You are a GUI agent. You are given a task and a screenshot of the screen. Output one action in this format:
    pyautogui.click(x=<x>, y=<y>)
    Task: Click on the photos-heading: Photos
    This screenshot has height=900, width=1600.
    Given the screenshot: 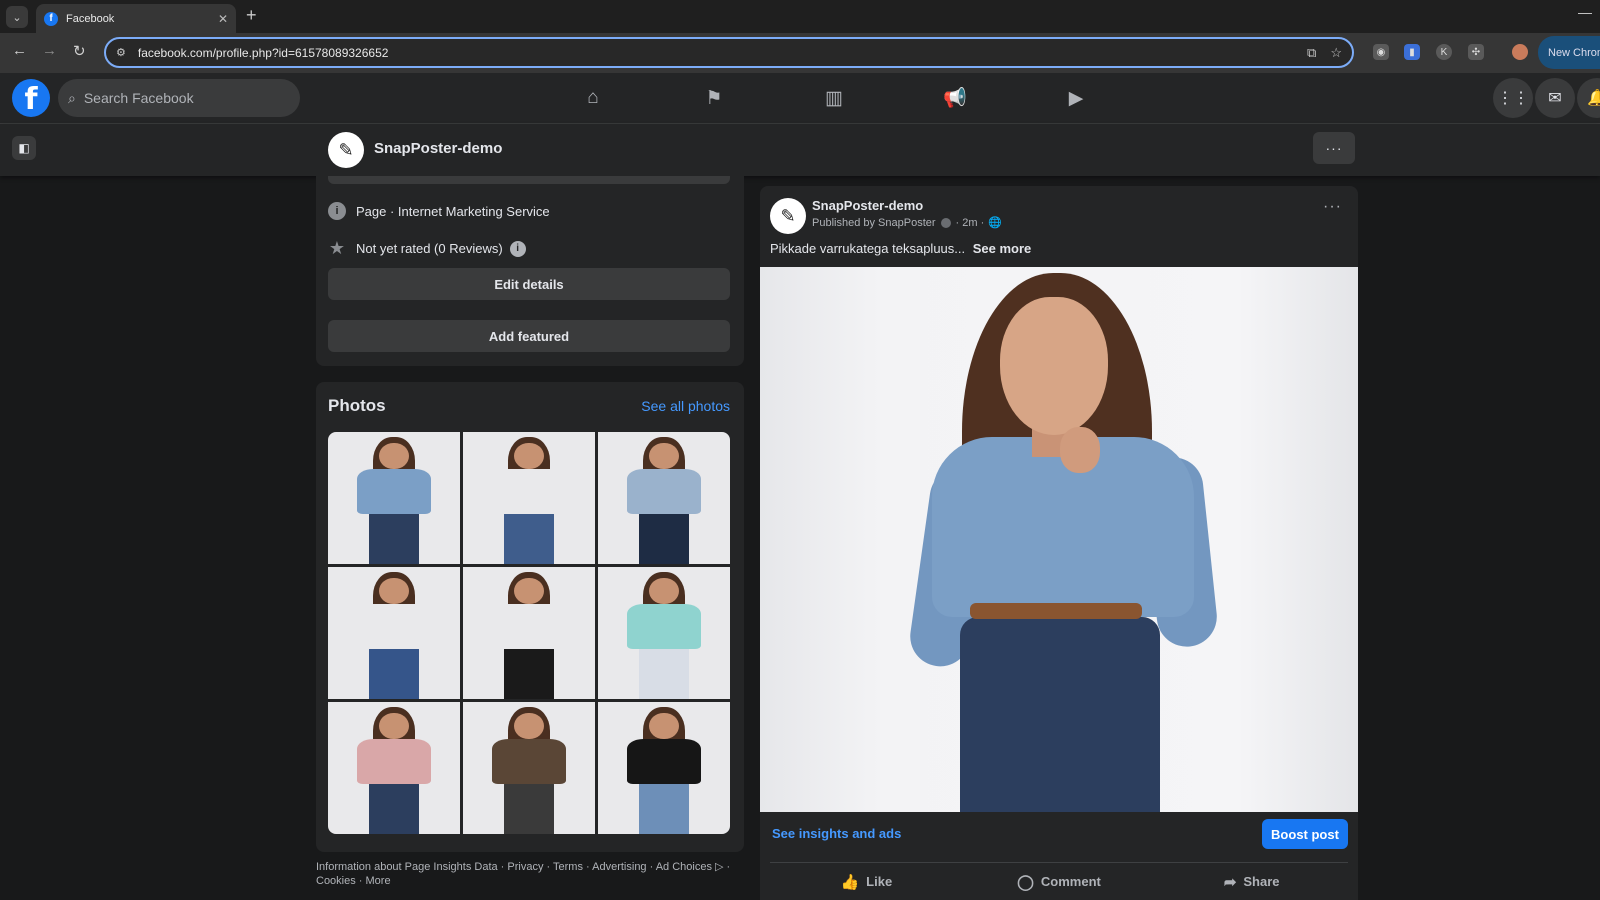 What is the action you would take?
    pyautogui.click(x=357, y=405)
    